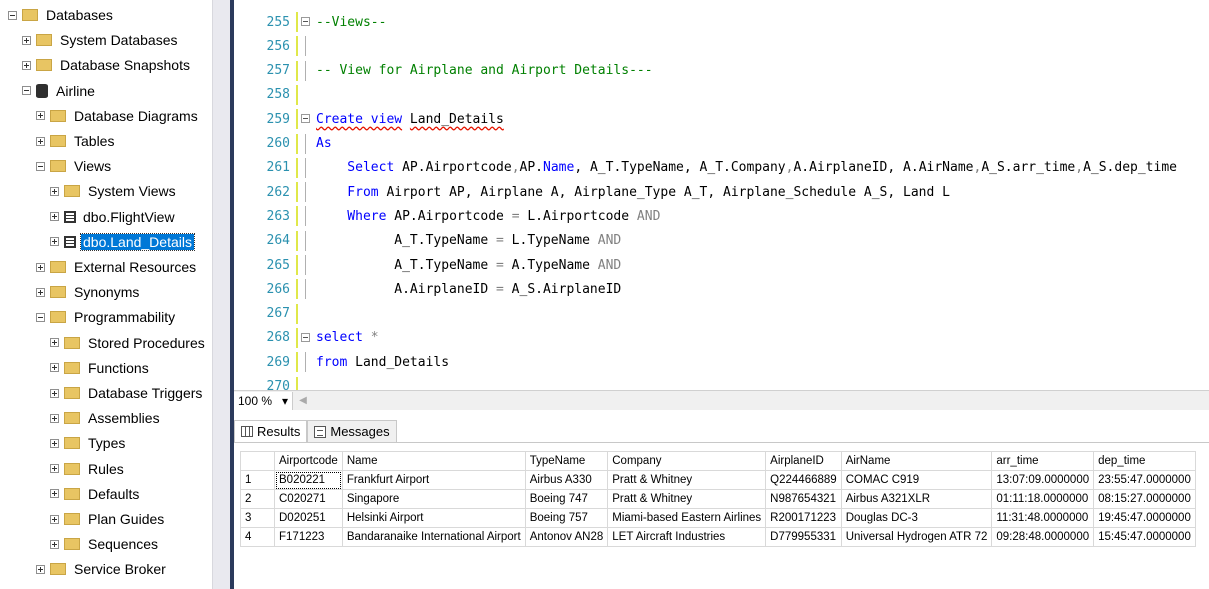  I want to click on table-cell: Frankfurt Airport, so click(433, 480).